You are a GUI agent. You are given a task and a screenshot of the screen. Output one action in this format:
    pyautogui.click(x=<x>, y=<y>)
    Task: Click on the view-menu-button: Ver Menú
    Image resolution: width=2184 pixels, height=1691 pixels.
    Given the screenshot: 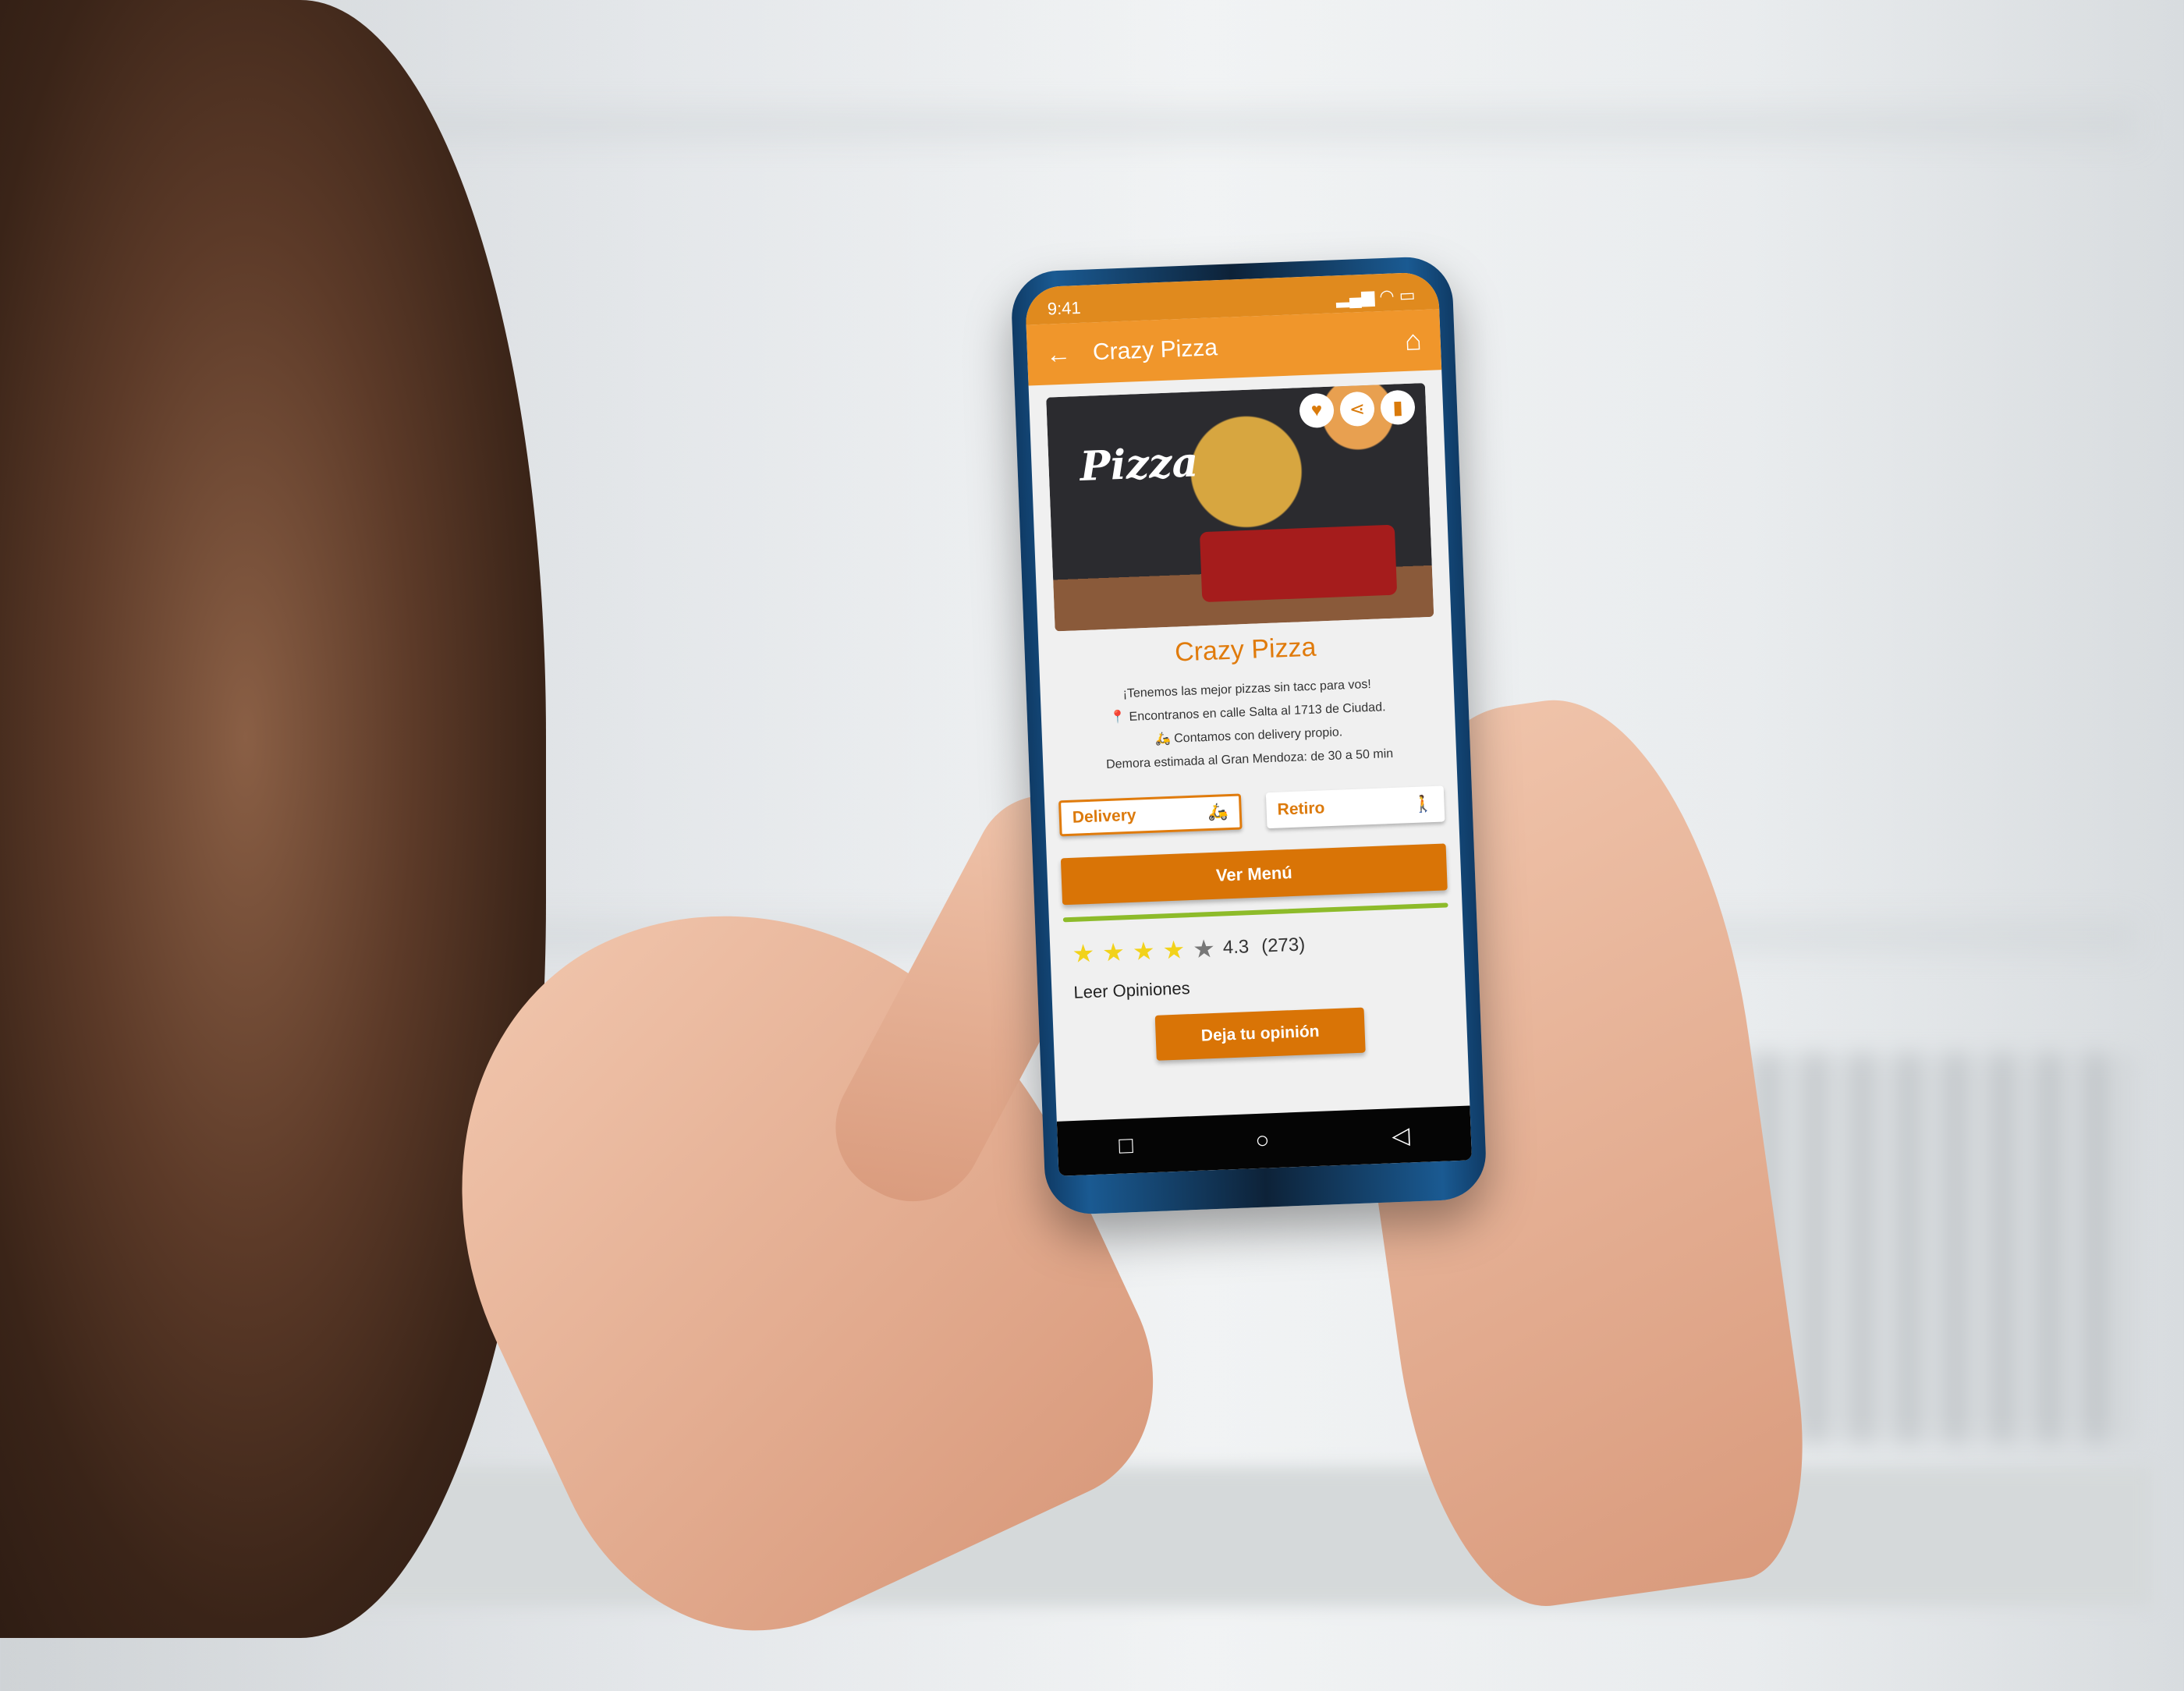 What is the action you would take?
    pyautogui.click(x=1254, y=875)
    